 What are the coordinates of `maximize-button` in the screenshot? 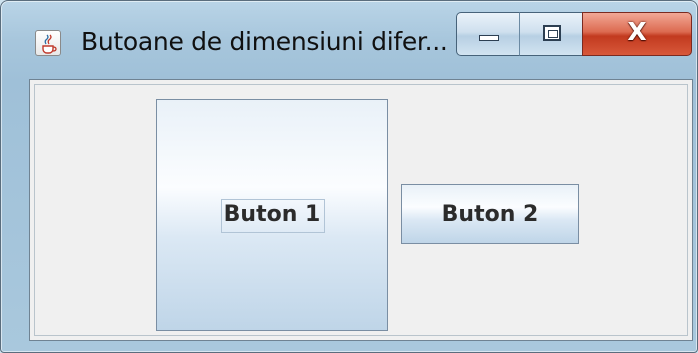 It's located at (551, 34).